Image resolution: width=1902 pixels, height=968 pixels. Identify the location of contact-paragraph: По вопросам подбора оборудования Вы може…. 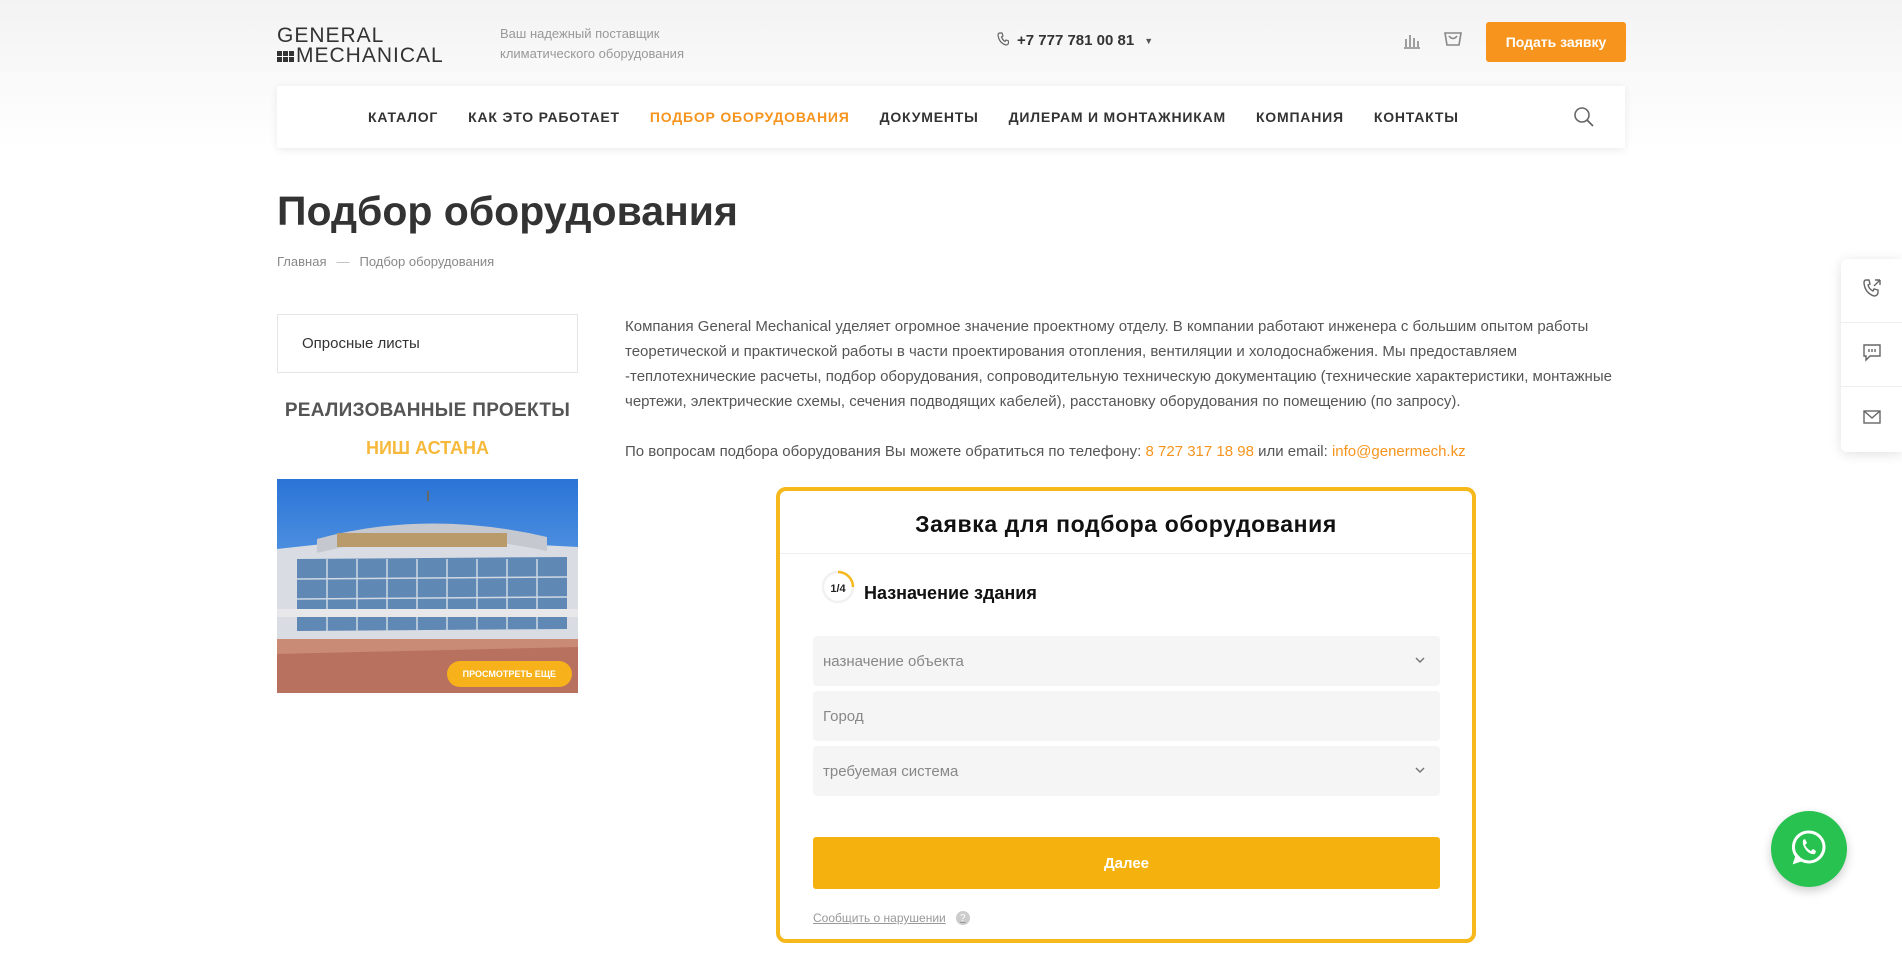
(1125, 451).